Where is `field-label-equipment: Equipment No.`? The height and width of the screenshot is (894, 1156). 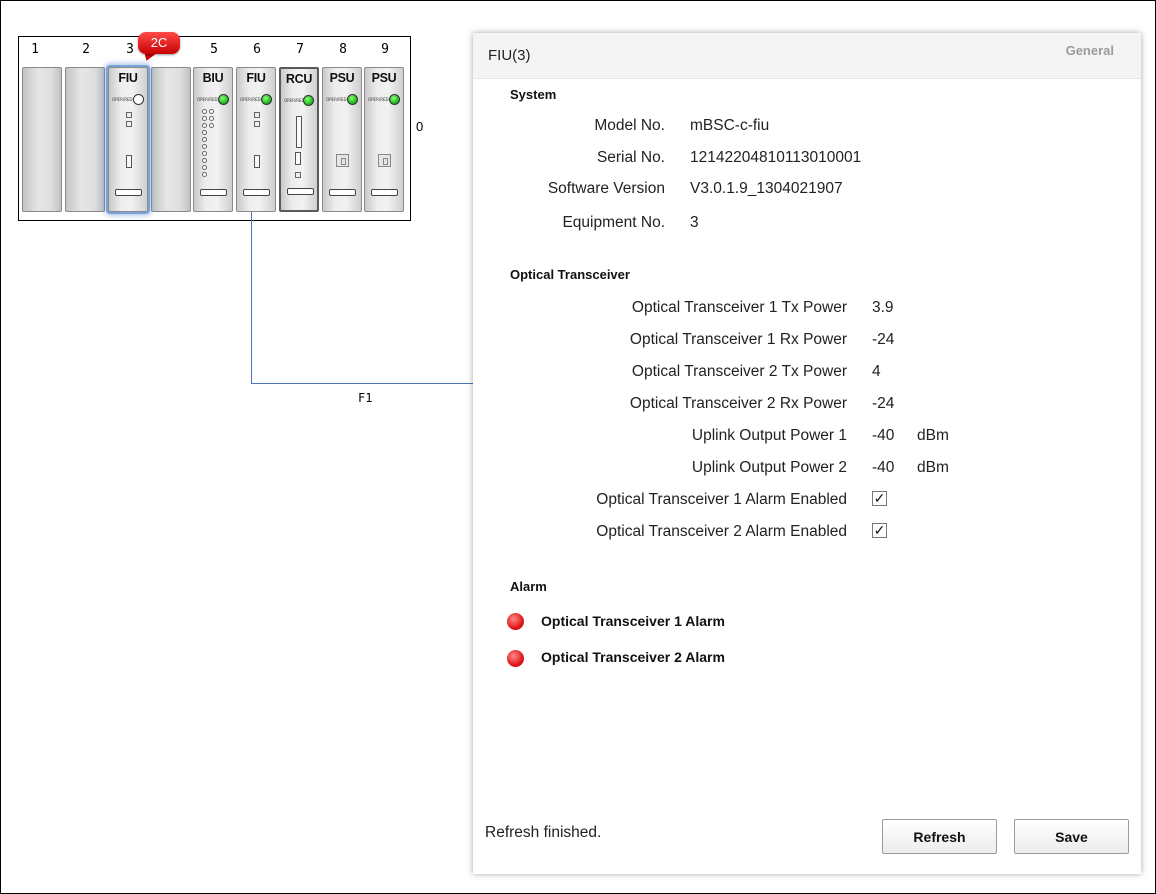
field-label-equipment: Equipment No. is located at coordinates (613, 222).